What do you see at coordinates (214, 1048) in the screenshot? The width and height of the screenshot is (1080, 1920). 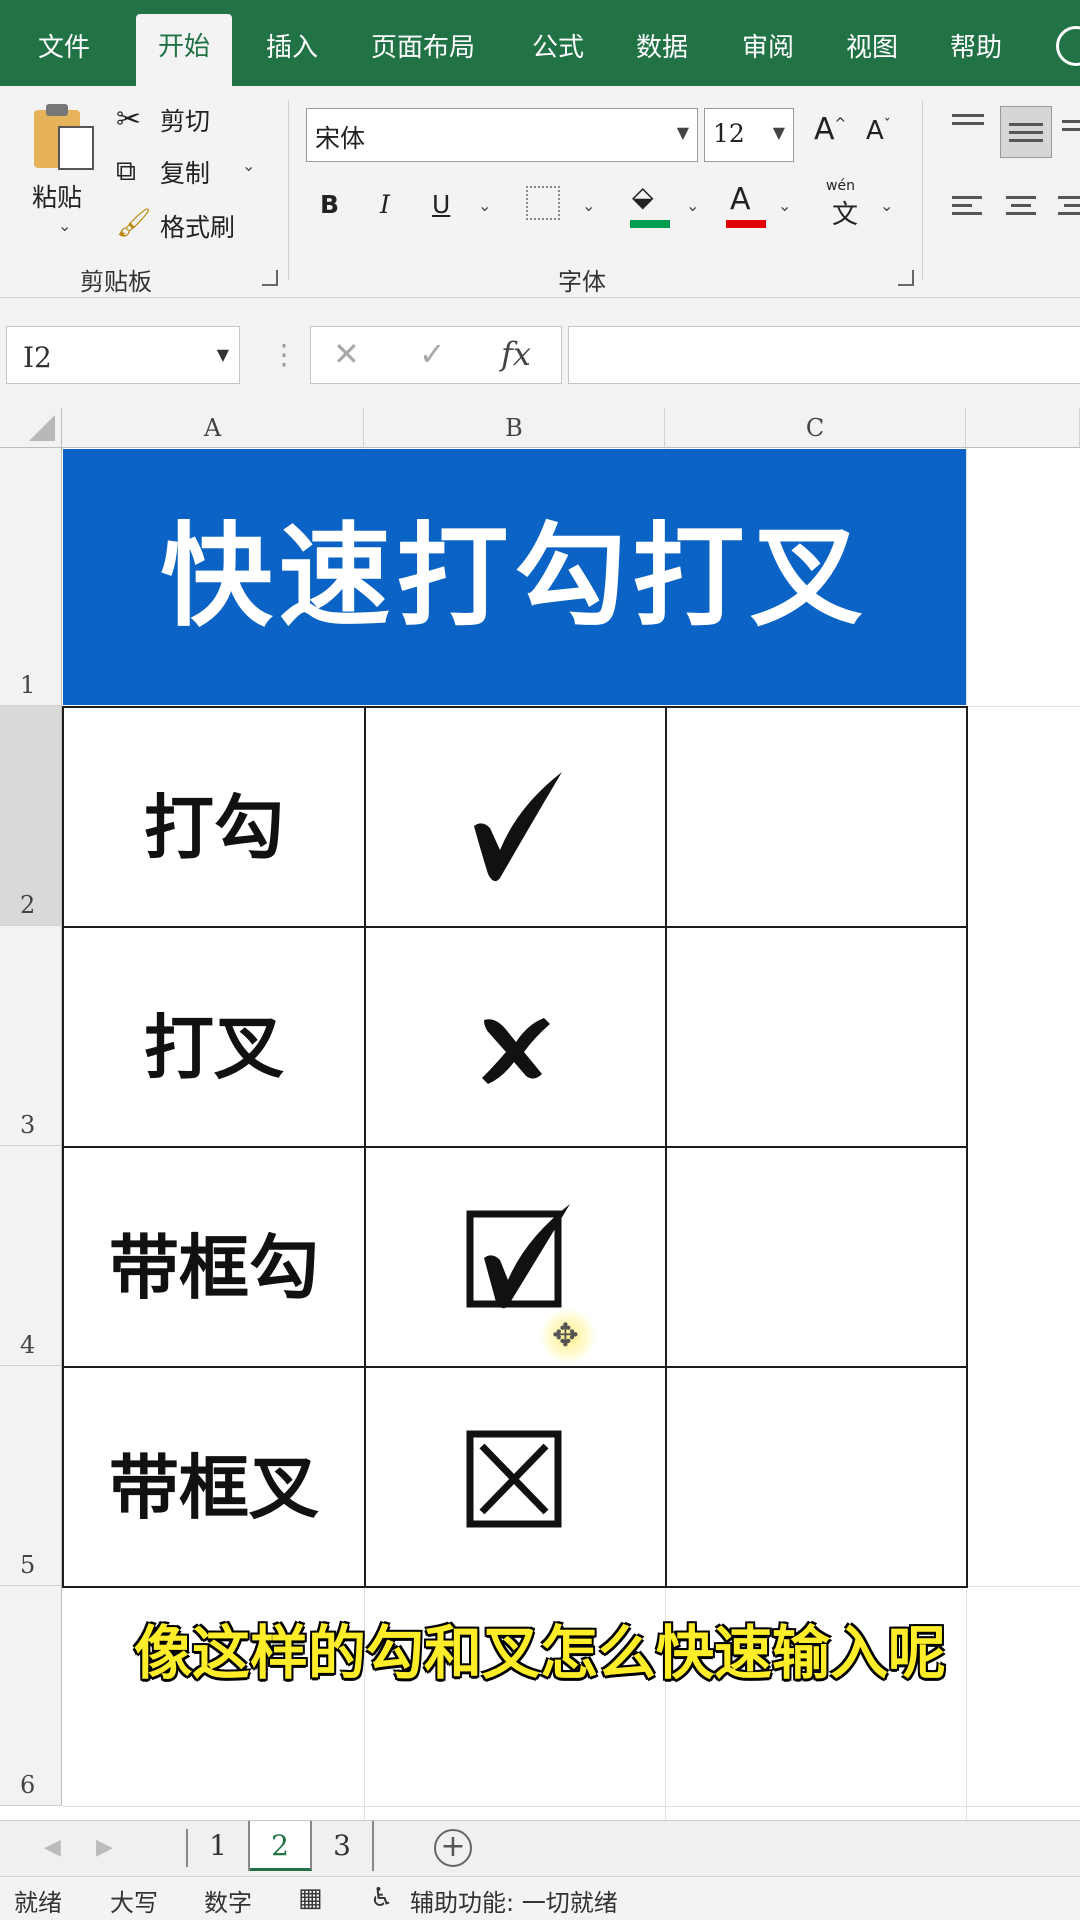 I see `row-label: 打叉` at bounding box center [214, 1048].